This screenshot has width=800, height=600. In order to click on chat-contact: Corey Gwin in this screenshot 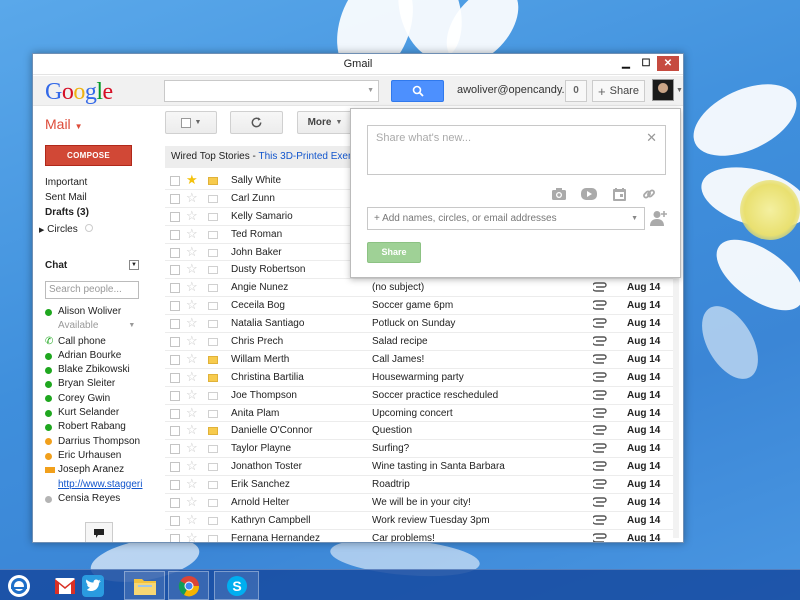, I will do `click(100, 399)`.